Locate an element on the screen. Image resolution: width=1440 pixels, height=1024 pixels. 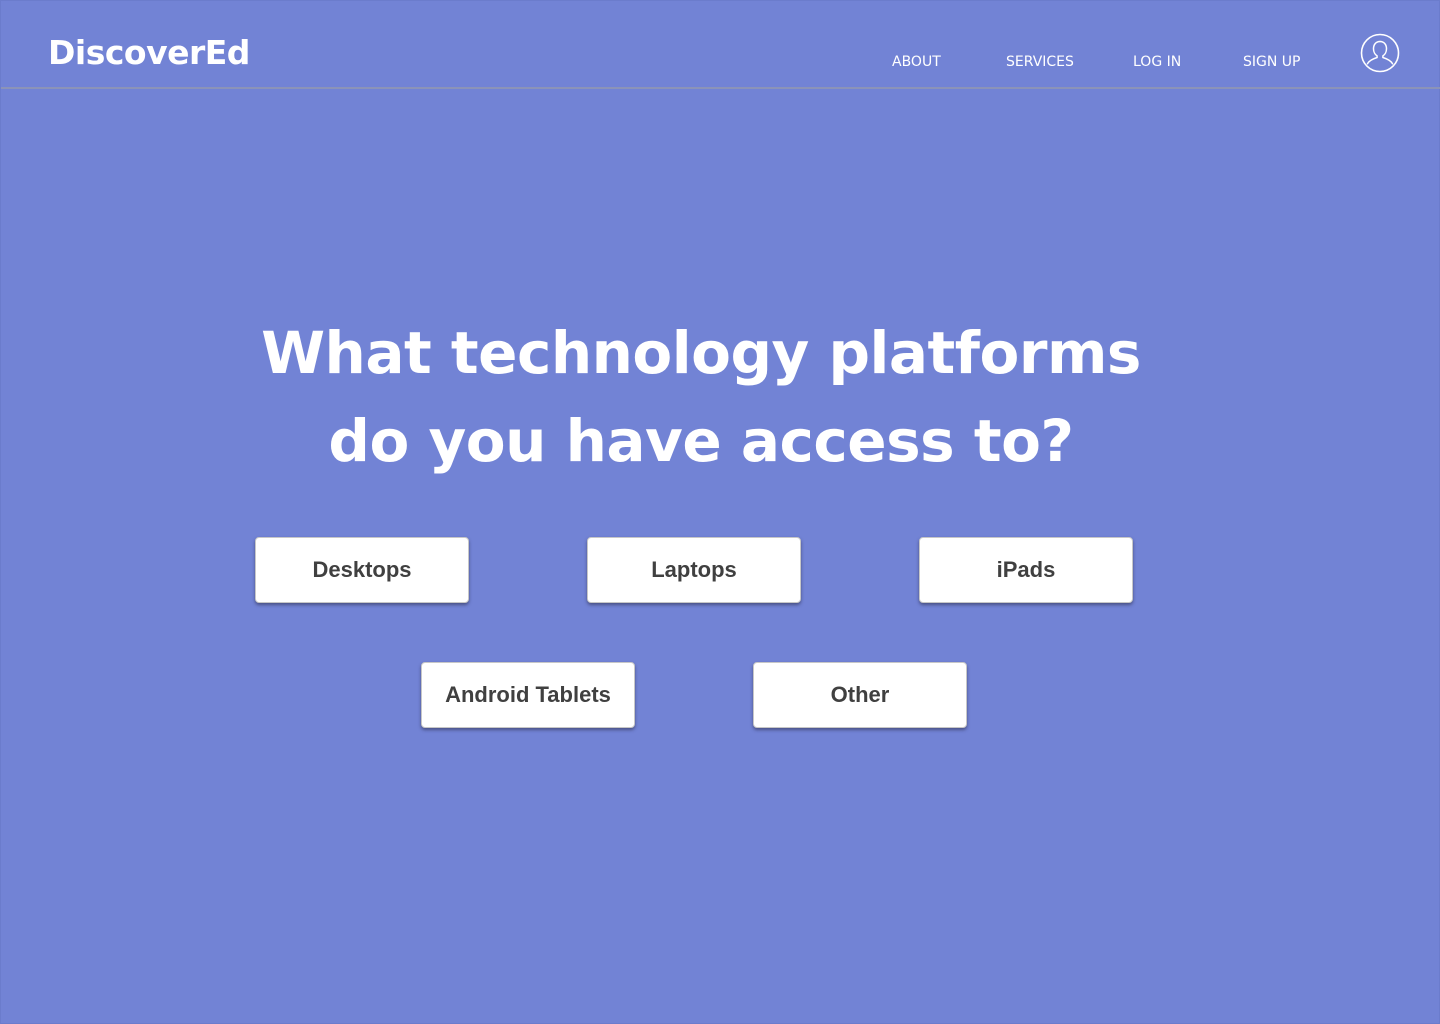
option-ipads-button: iPads is located at coordinates (1026, 570).